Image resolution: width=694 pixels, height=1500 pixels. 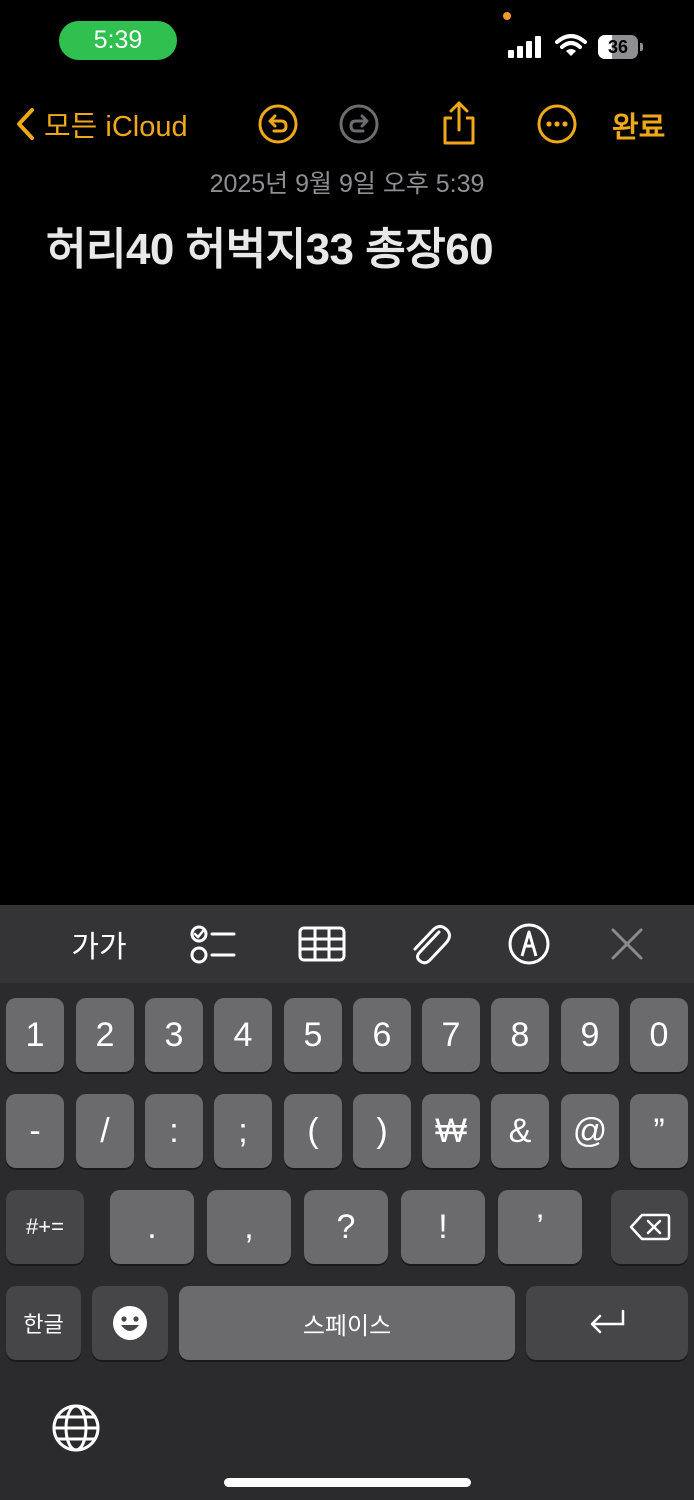 I want to click on key-question: ?, so click(x=346, y=1227).